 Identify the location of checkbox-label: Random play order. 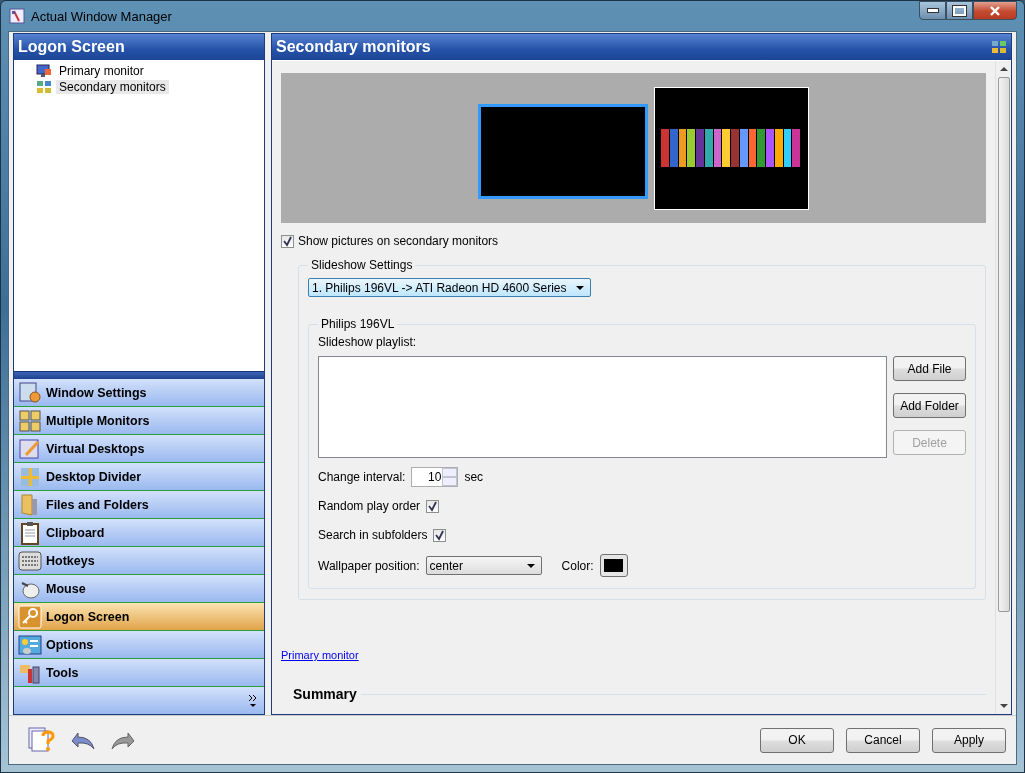
(369, 506).